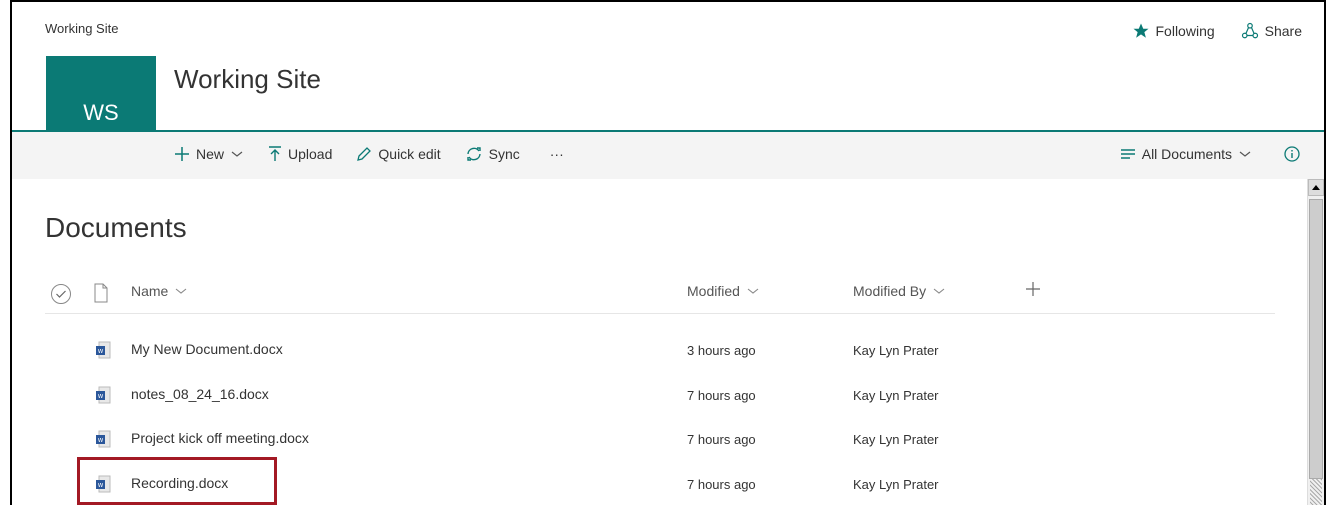 The image size is (1330, 505). I want to click on upload-icon, so click(275, 154).